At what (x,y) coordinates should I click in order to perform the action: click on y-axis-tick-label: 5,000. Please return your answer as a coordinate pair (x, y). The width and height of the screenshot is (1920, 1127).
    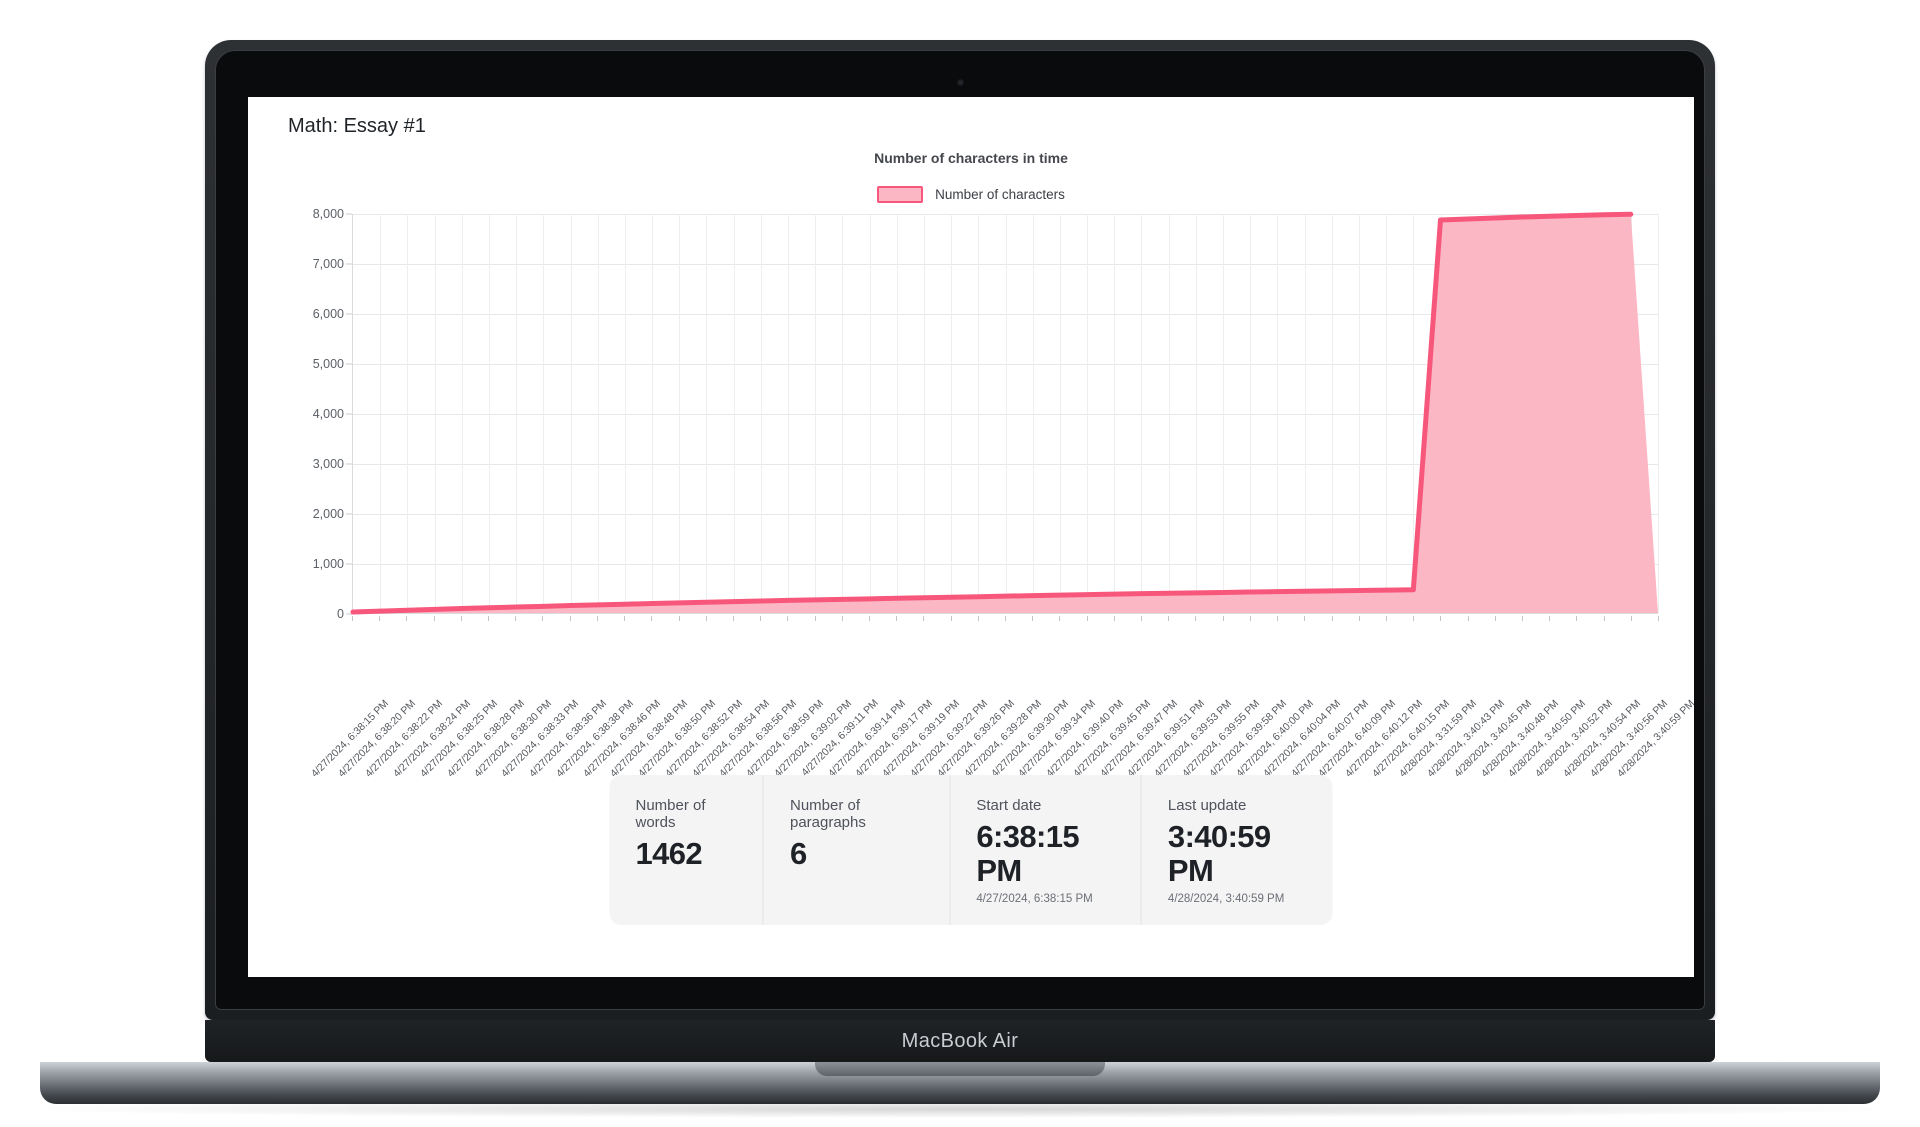
    Looking at the image, I should click on (328, 364).